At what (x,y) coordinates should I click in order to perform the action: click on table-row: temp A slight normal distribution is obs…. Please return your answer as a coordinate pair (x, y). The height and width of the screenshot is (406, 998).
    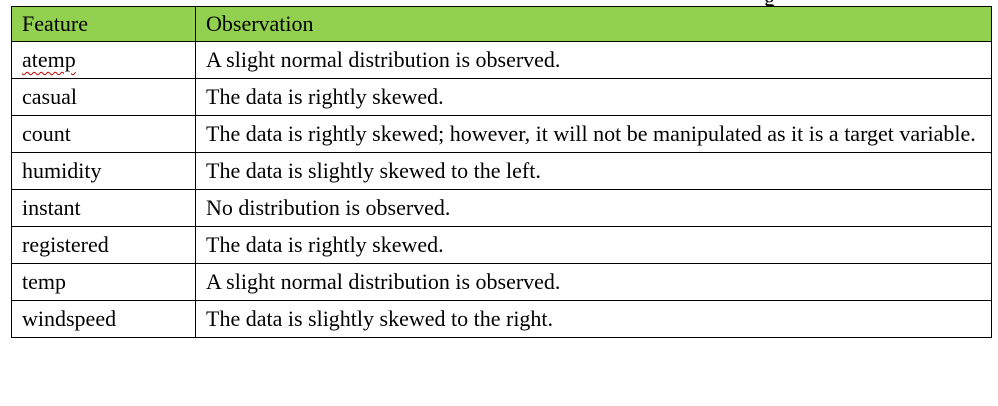
    Looking at the image, I should click on (501, 282).